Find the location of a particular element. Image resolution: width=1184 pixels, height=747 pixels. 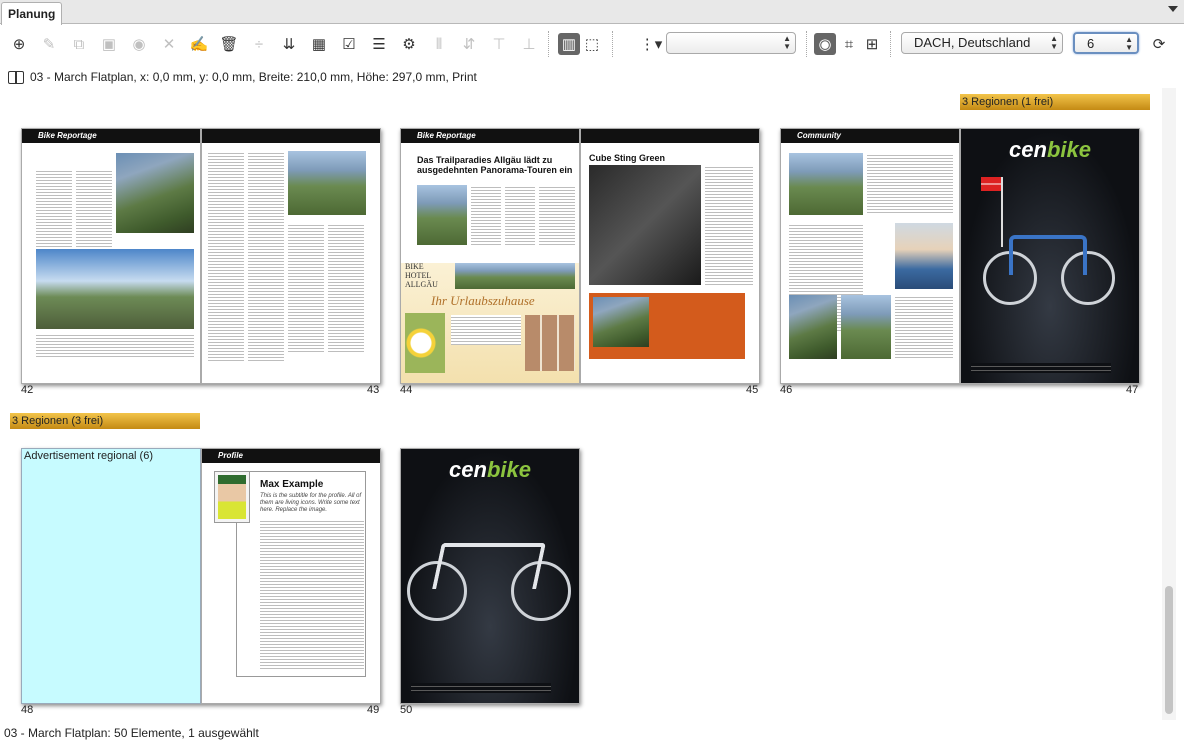

hierarchy-icon: ⊞ is located at coordinates (872, 44).